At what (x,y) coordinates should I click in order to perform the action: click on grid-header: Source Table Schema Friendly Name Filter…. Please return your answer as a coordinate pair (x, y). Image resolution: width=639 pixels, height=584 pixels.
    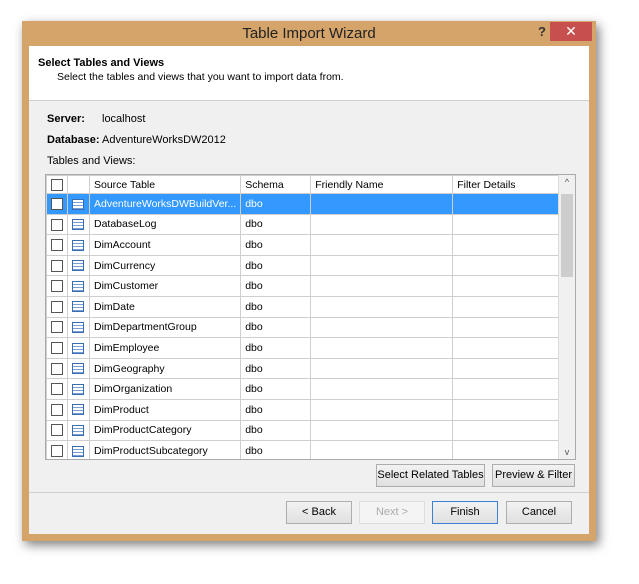
    Looking at the image, I should click on (309, 184).